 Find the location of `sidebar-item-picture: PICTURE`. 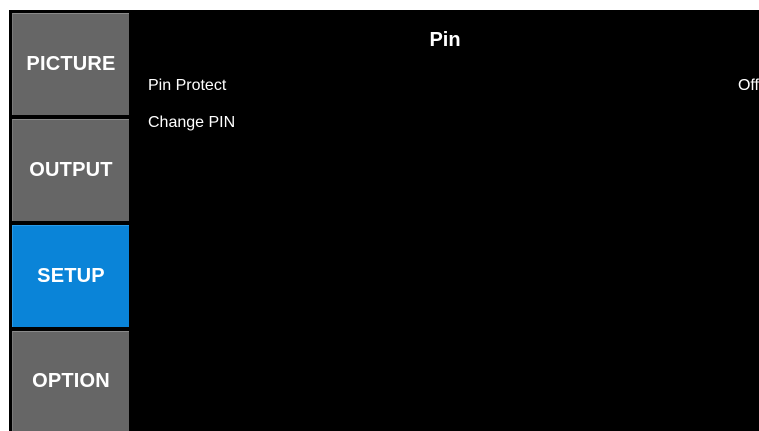

sidebar-item-picture: PICTURE is located at coordinates (70, 64).